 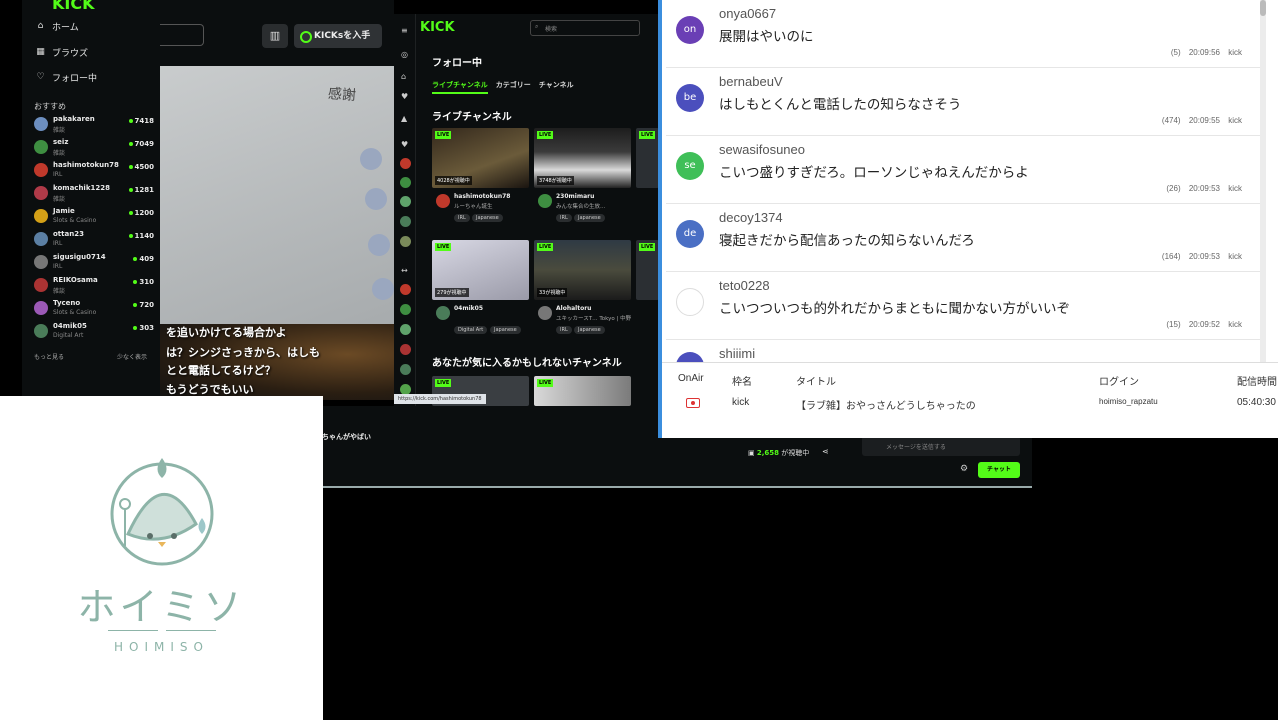 What do you see at coordinates (582, 158) in the screenshot?
I see `stream-thumbnail: LIVE 3748が視聴中` at bounding box center [582, 158].